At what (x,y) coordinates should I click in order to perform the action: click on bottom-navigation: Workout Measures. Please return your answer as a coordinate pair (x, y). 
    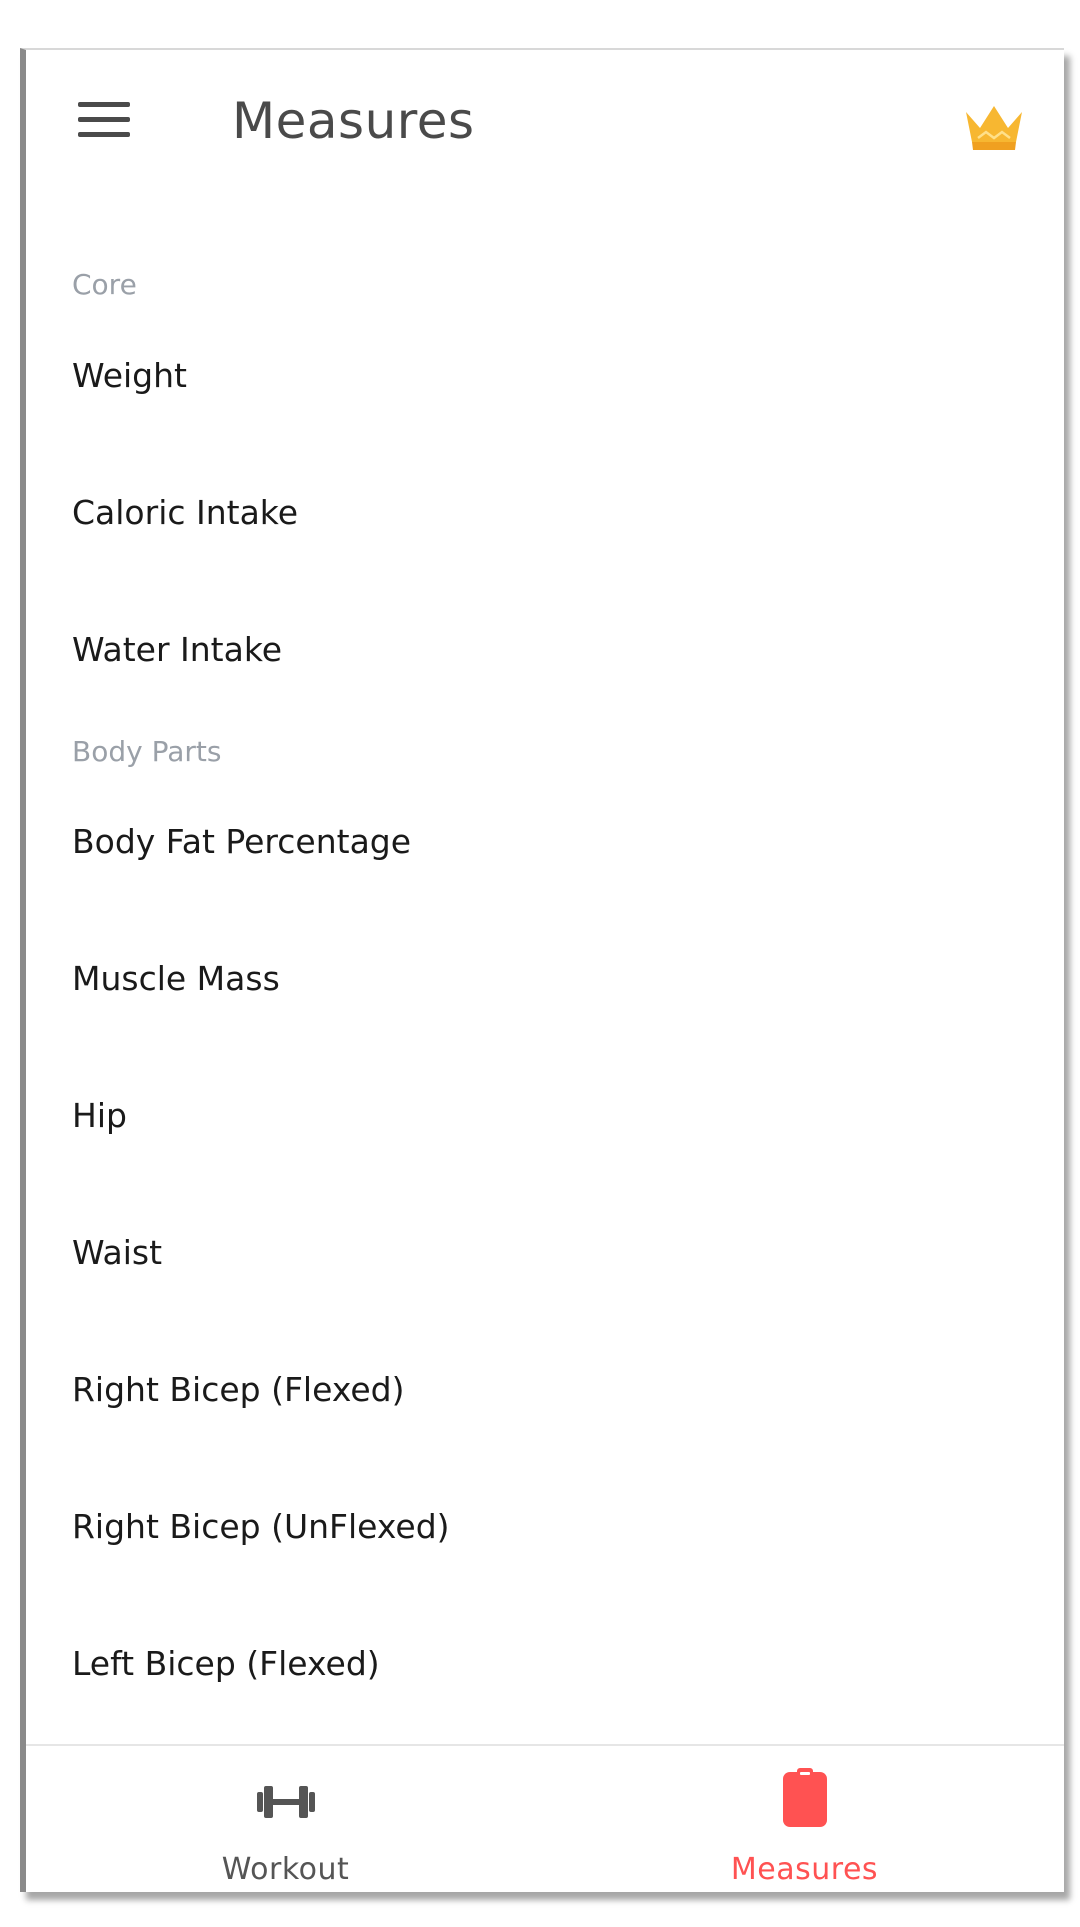
    Looking at the image, I should click on (545, 1818).